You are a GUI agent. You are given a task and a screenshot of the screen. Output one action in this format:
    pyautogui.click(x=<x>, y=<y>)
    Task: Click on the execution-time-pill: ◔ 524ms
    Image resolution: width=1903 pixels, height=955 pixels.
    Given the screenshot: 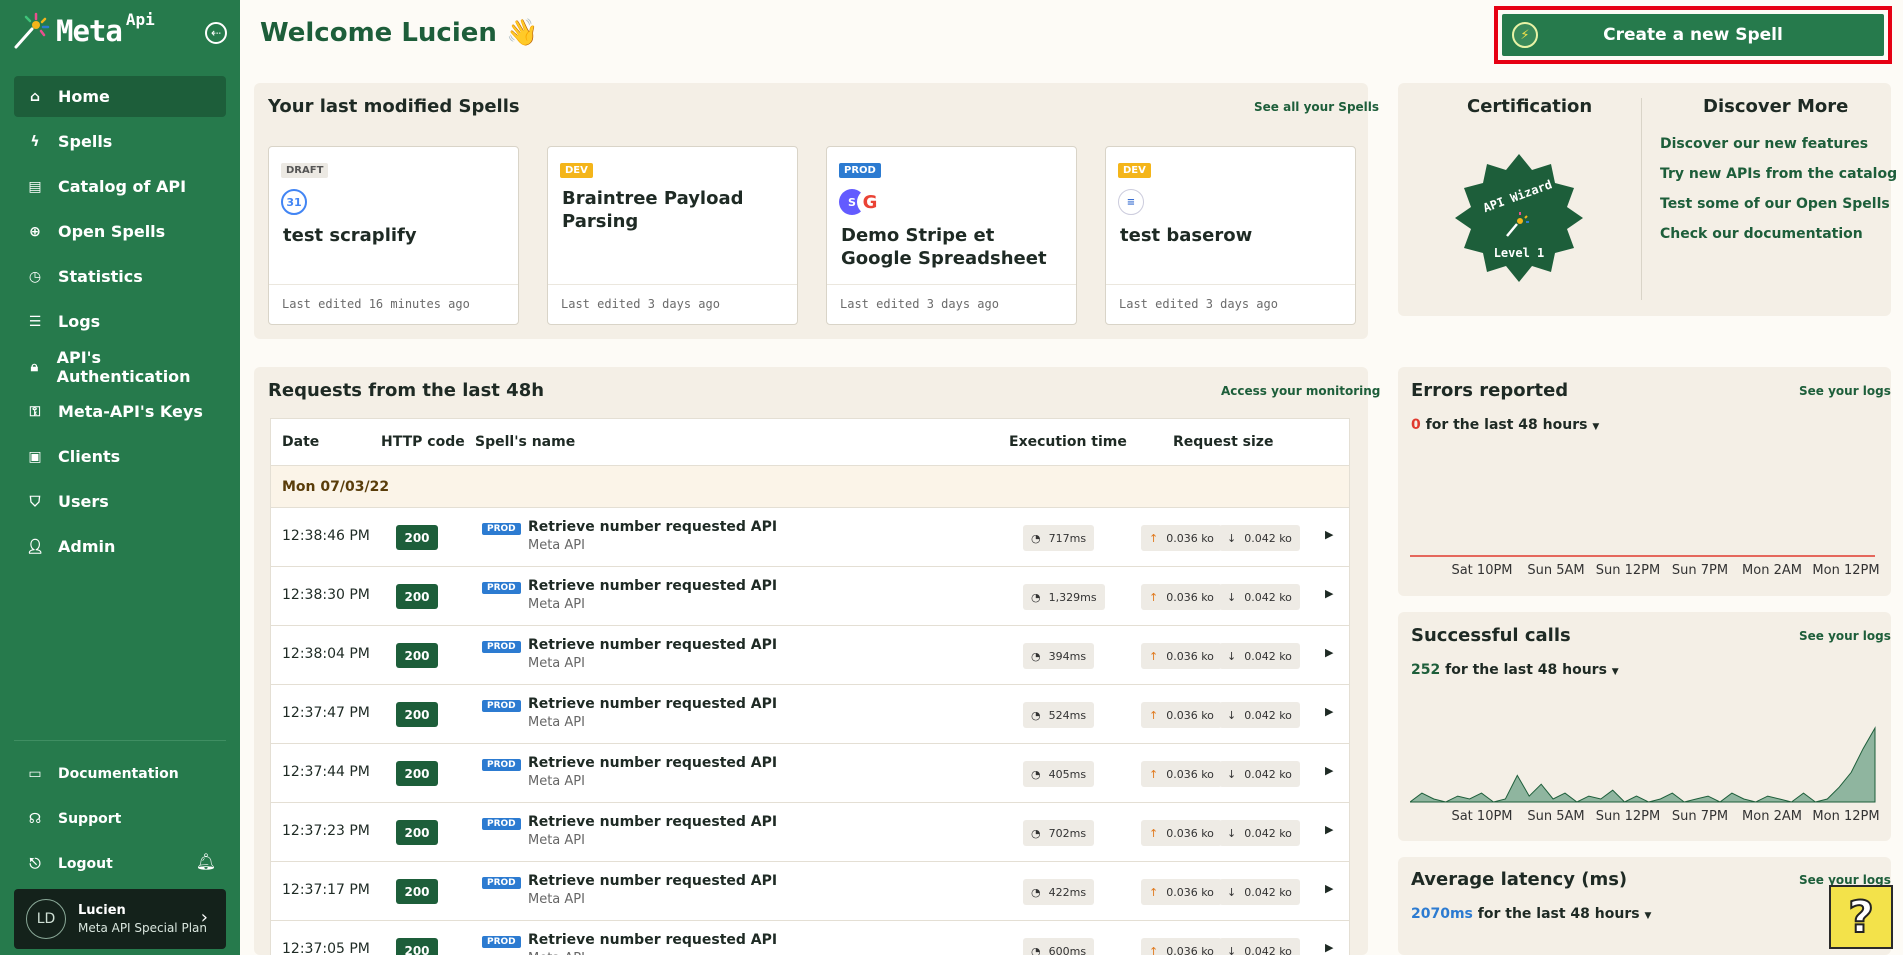 What is the action you would take?
    pyautogui.click(x=1059, y=715)
    